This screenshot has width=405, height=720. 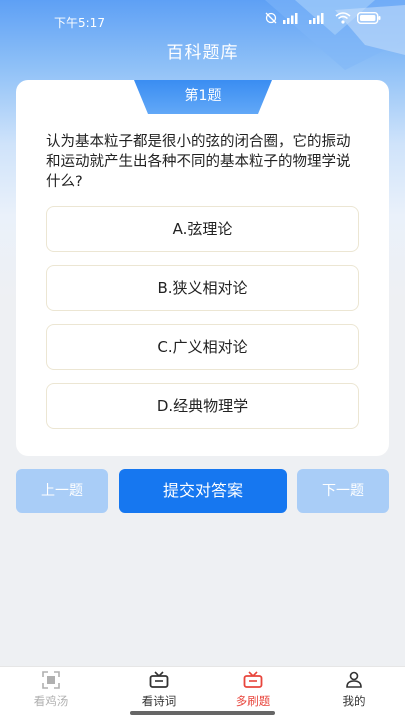 I want to click on person-icon, so click(x=354, y=681).